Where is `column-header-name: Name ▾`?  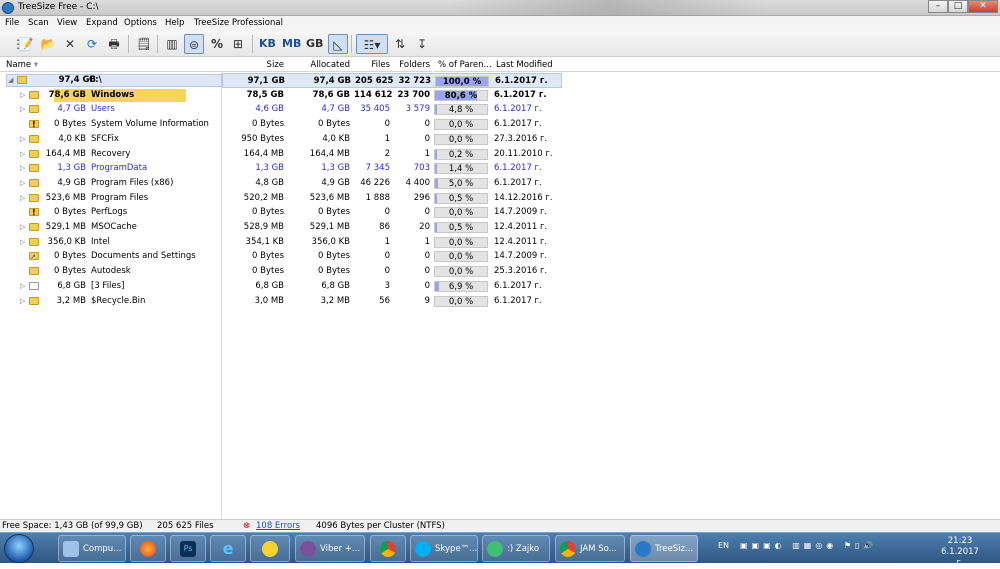 column-header-name: Name ▾ is located at coordinates (111, 65).